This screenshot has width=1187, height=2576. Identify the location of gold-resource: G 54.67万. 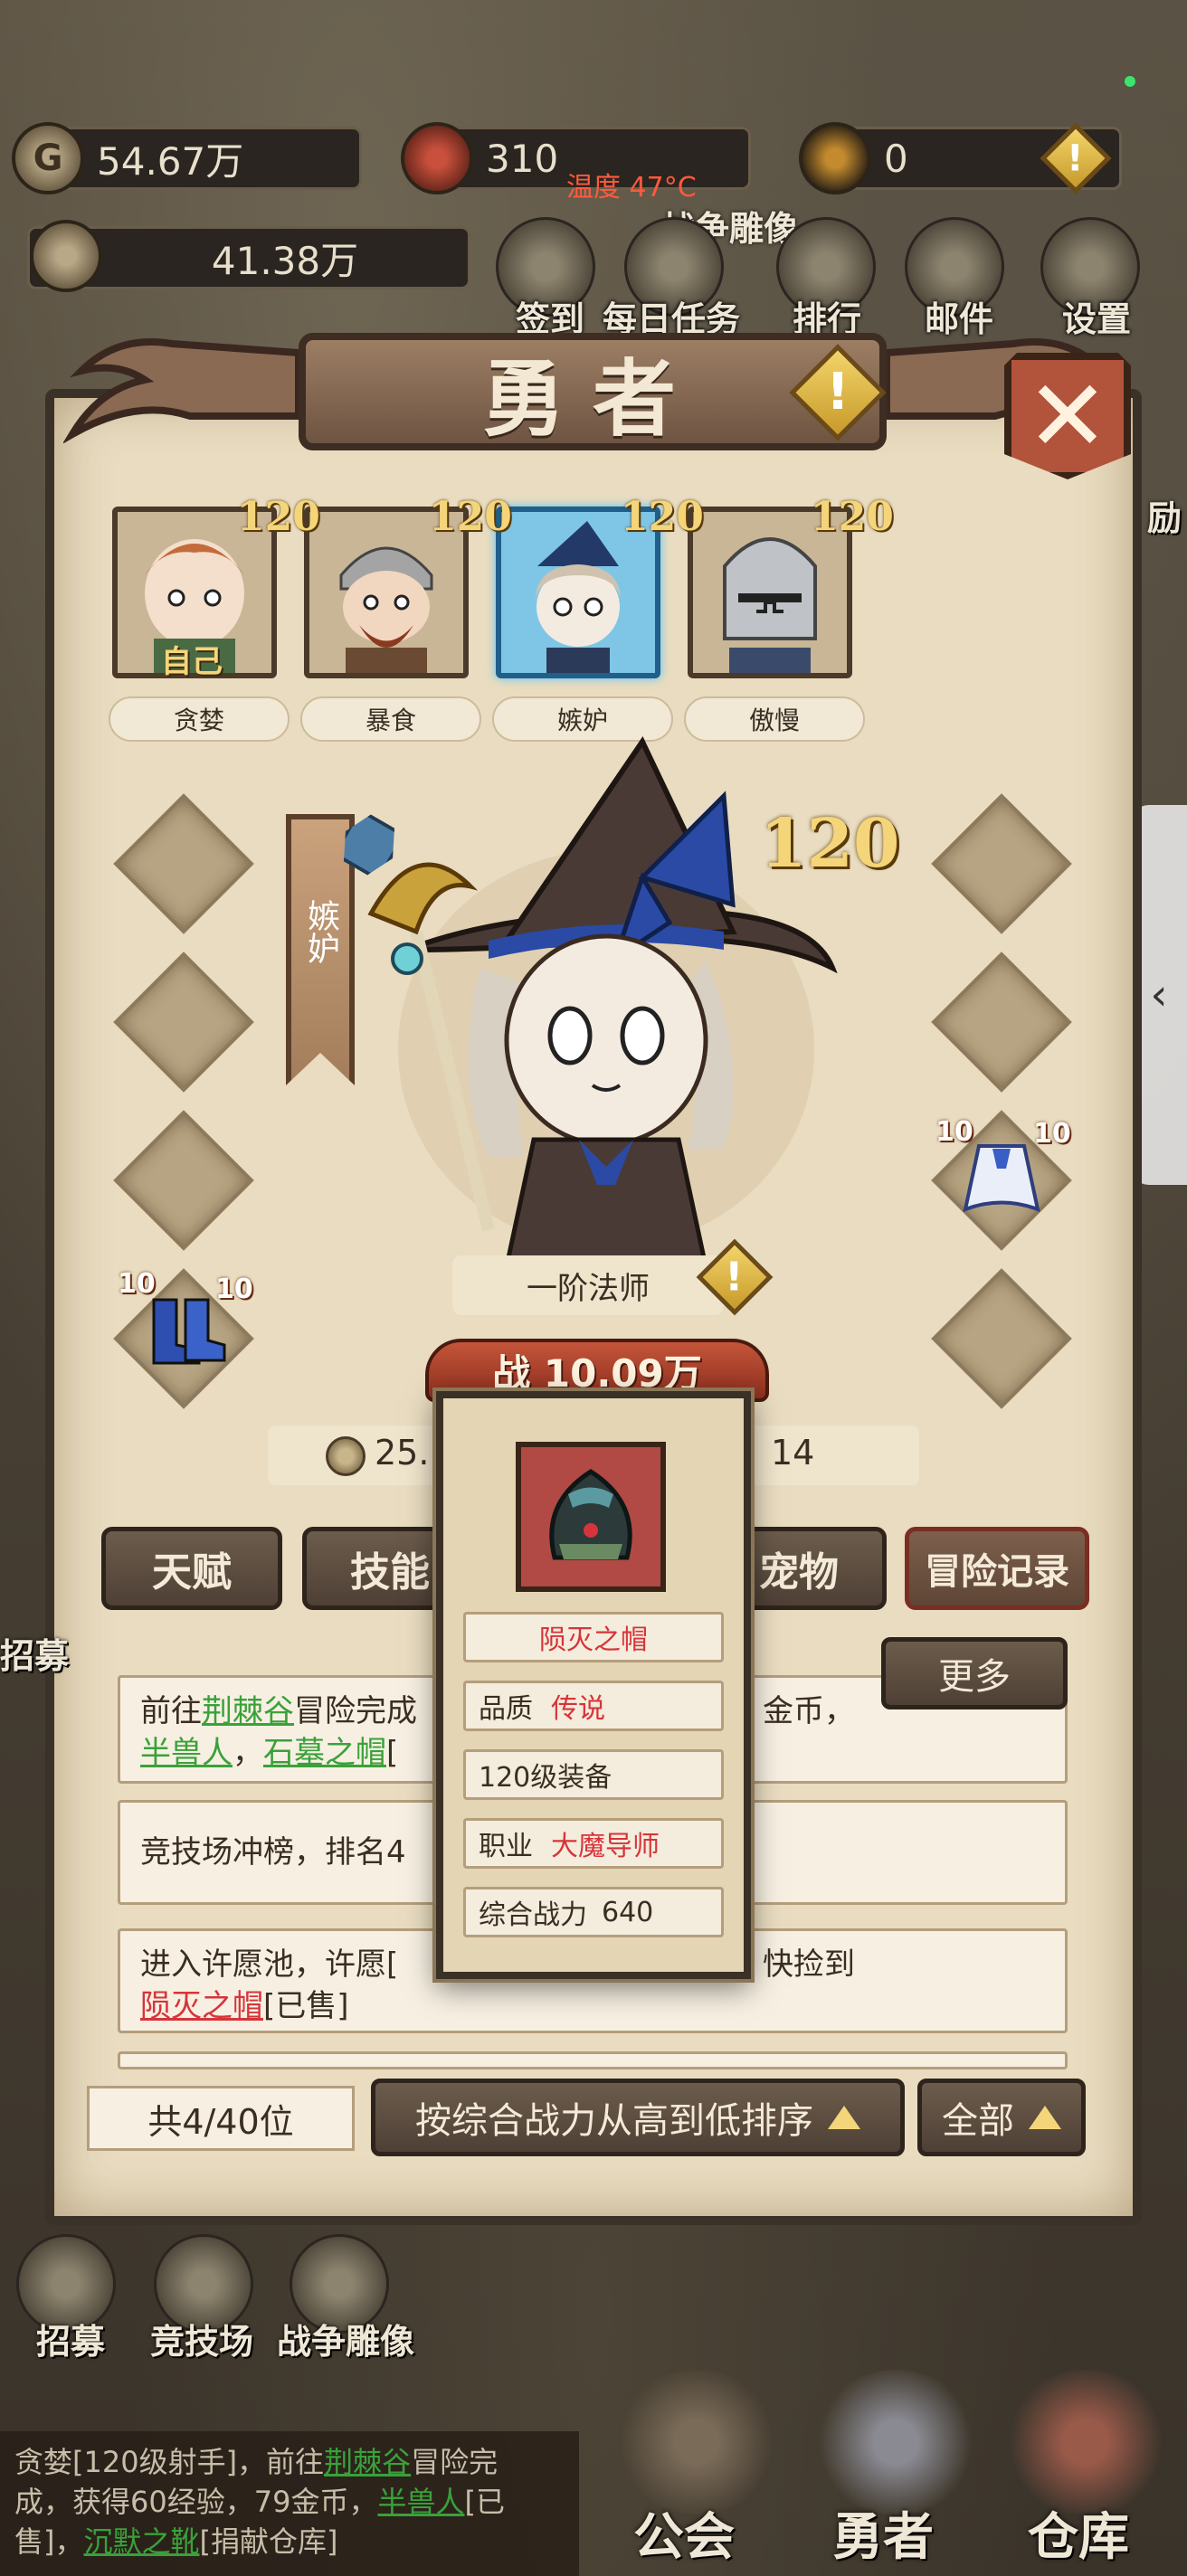
(187, 158).